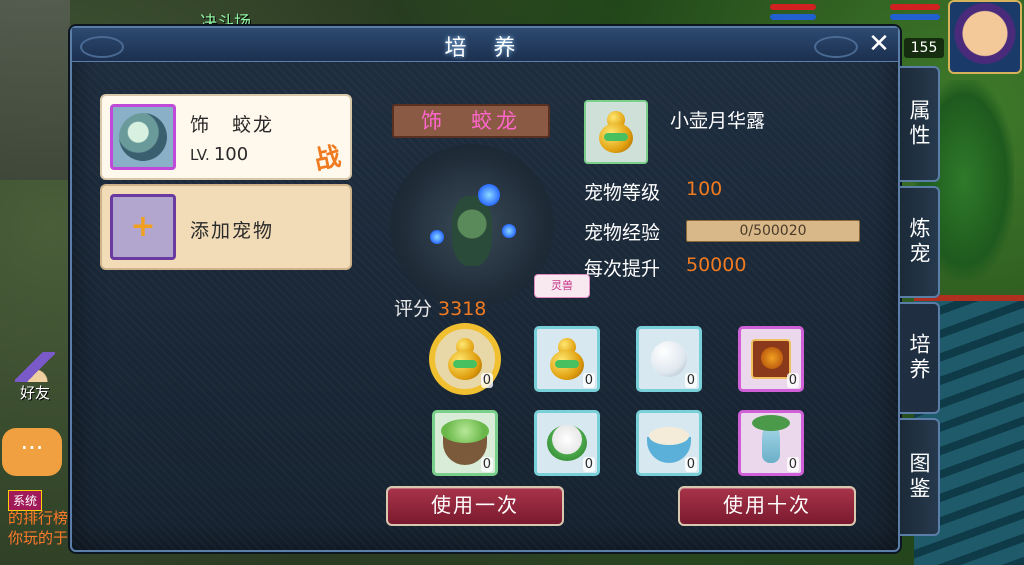 The image size is (1024, 565). I want to click on gain-label: 每次提升, so click(622, 269).